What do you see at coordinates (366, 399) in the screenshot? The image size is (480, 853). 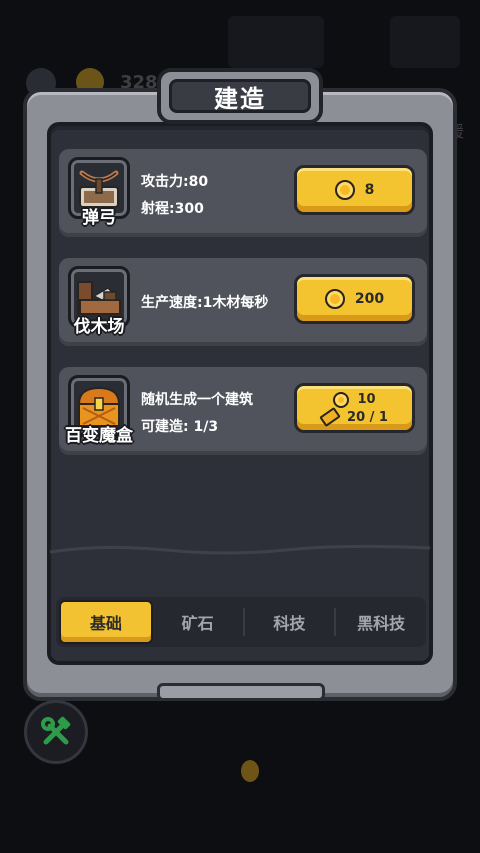 I see `coin-cost-label: 10` at bounding box center [366, 399].